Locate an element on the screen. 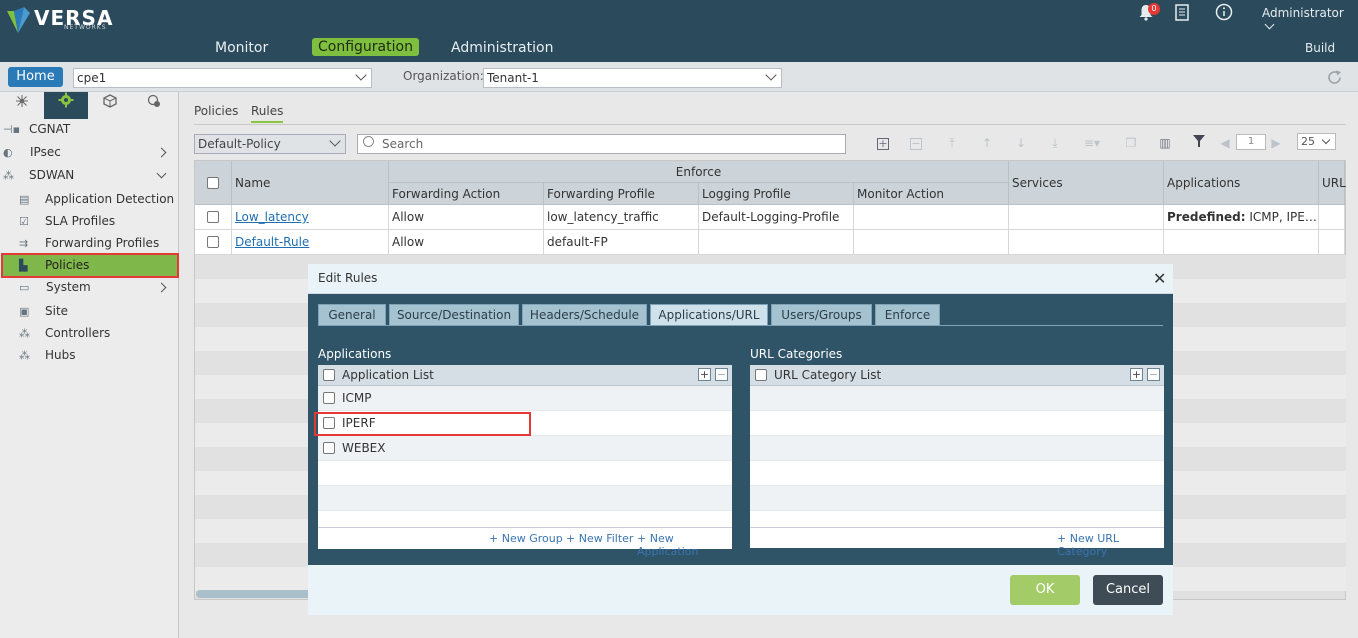 Image resolution: width=1358 pixels, height=638 pixels. columns-icon: ▥ is located at coordinates (1165, 143).